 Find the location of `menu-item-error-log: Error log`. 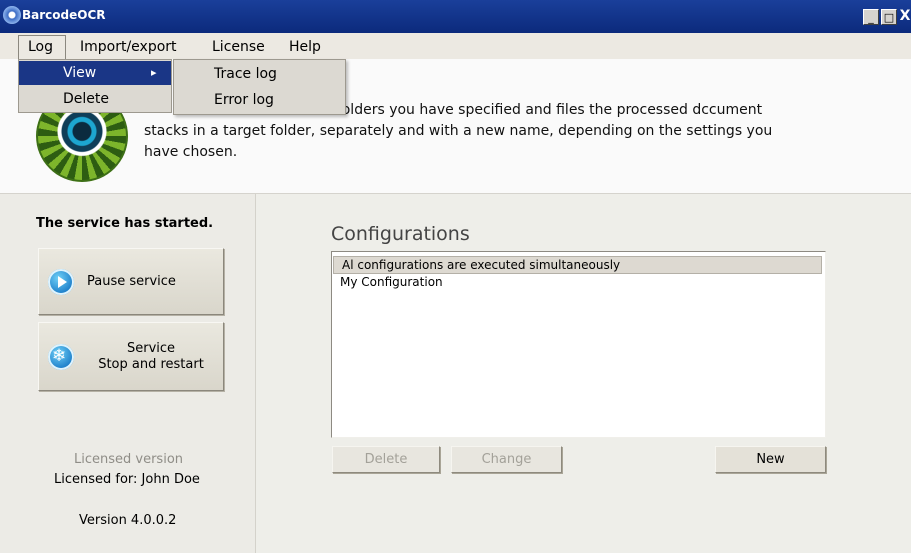

menu-item-error-log: Error log is located at coordinates (244, 100).